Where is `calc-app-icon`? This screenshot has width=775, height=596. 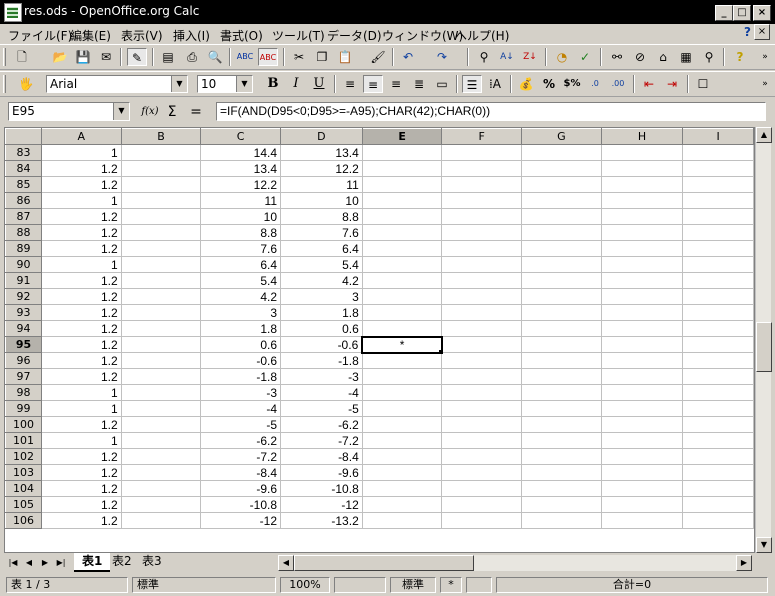
calc-app-icon is located at coordinates (13, 12).